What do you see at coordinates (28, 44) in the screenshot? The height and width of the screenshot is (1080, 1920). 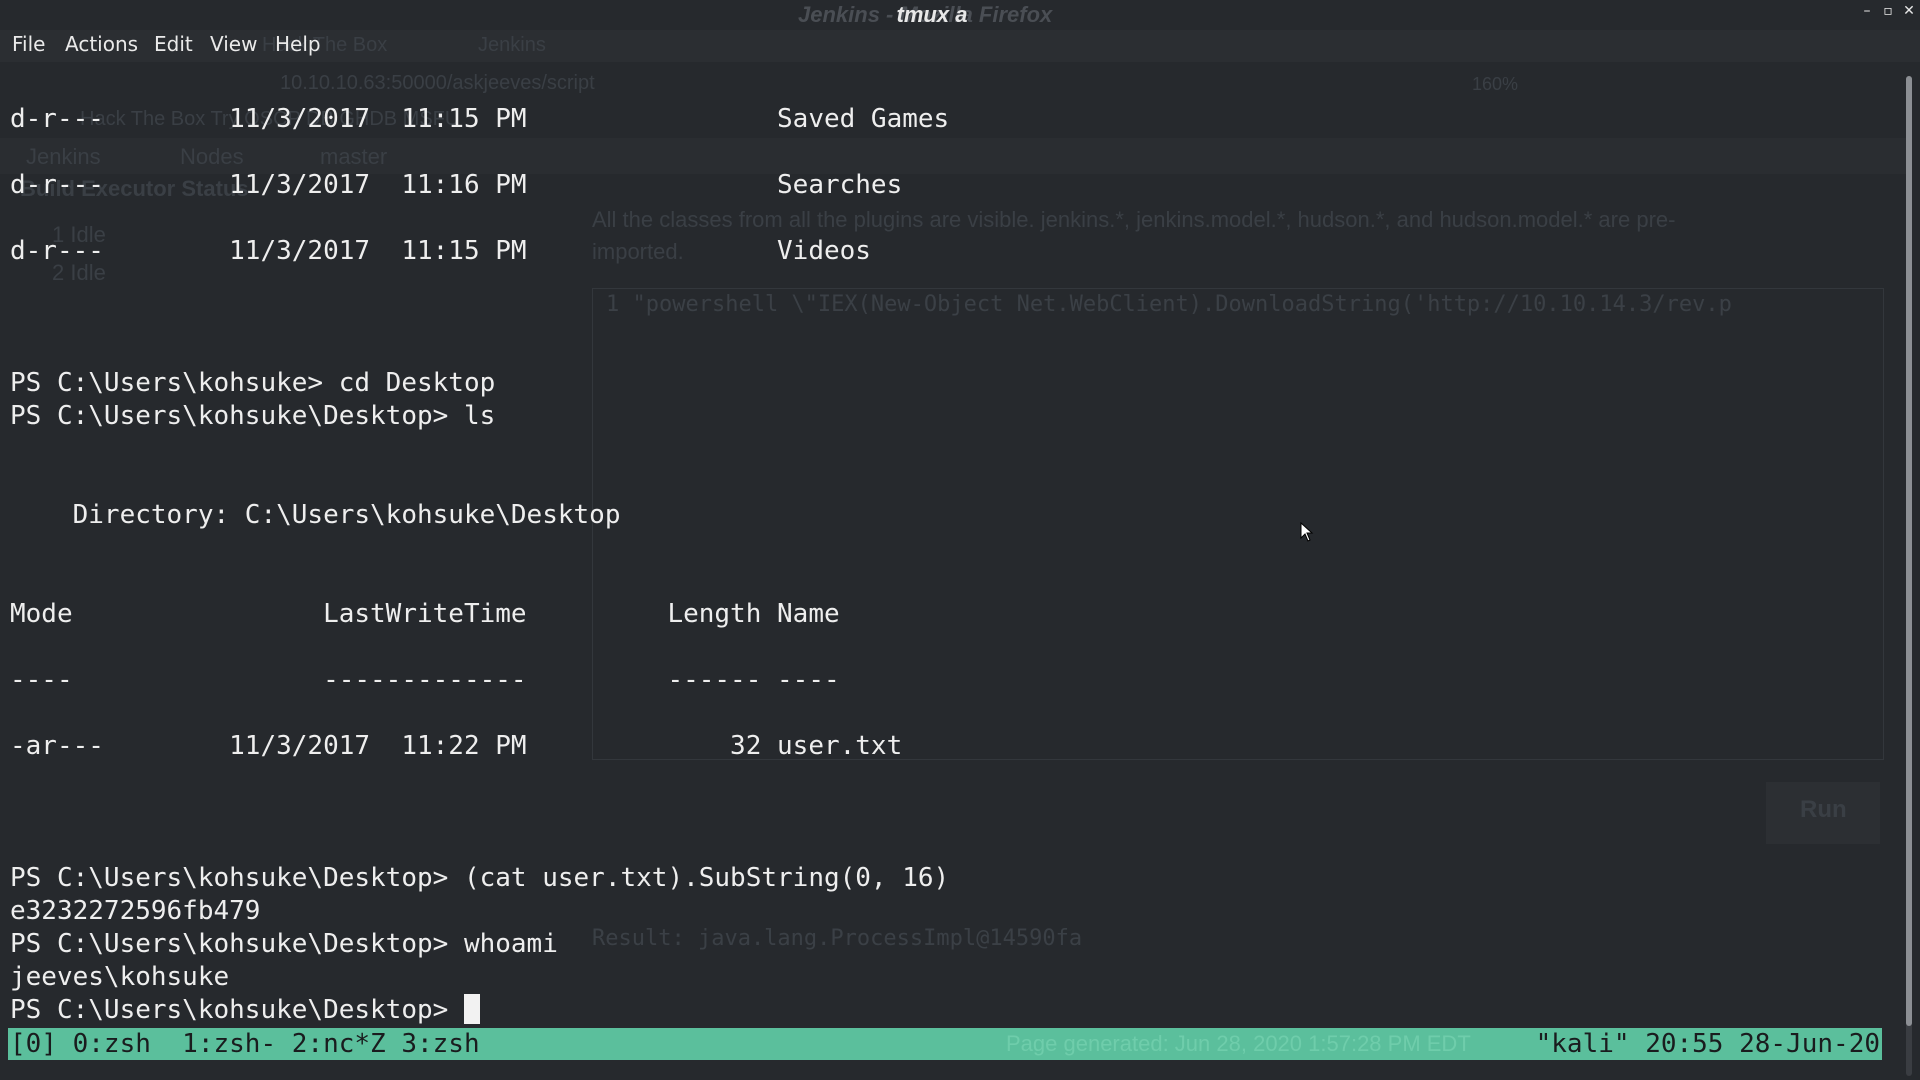 I see `menu-file: File` at bounding box center [28, 44].